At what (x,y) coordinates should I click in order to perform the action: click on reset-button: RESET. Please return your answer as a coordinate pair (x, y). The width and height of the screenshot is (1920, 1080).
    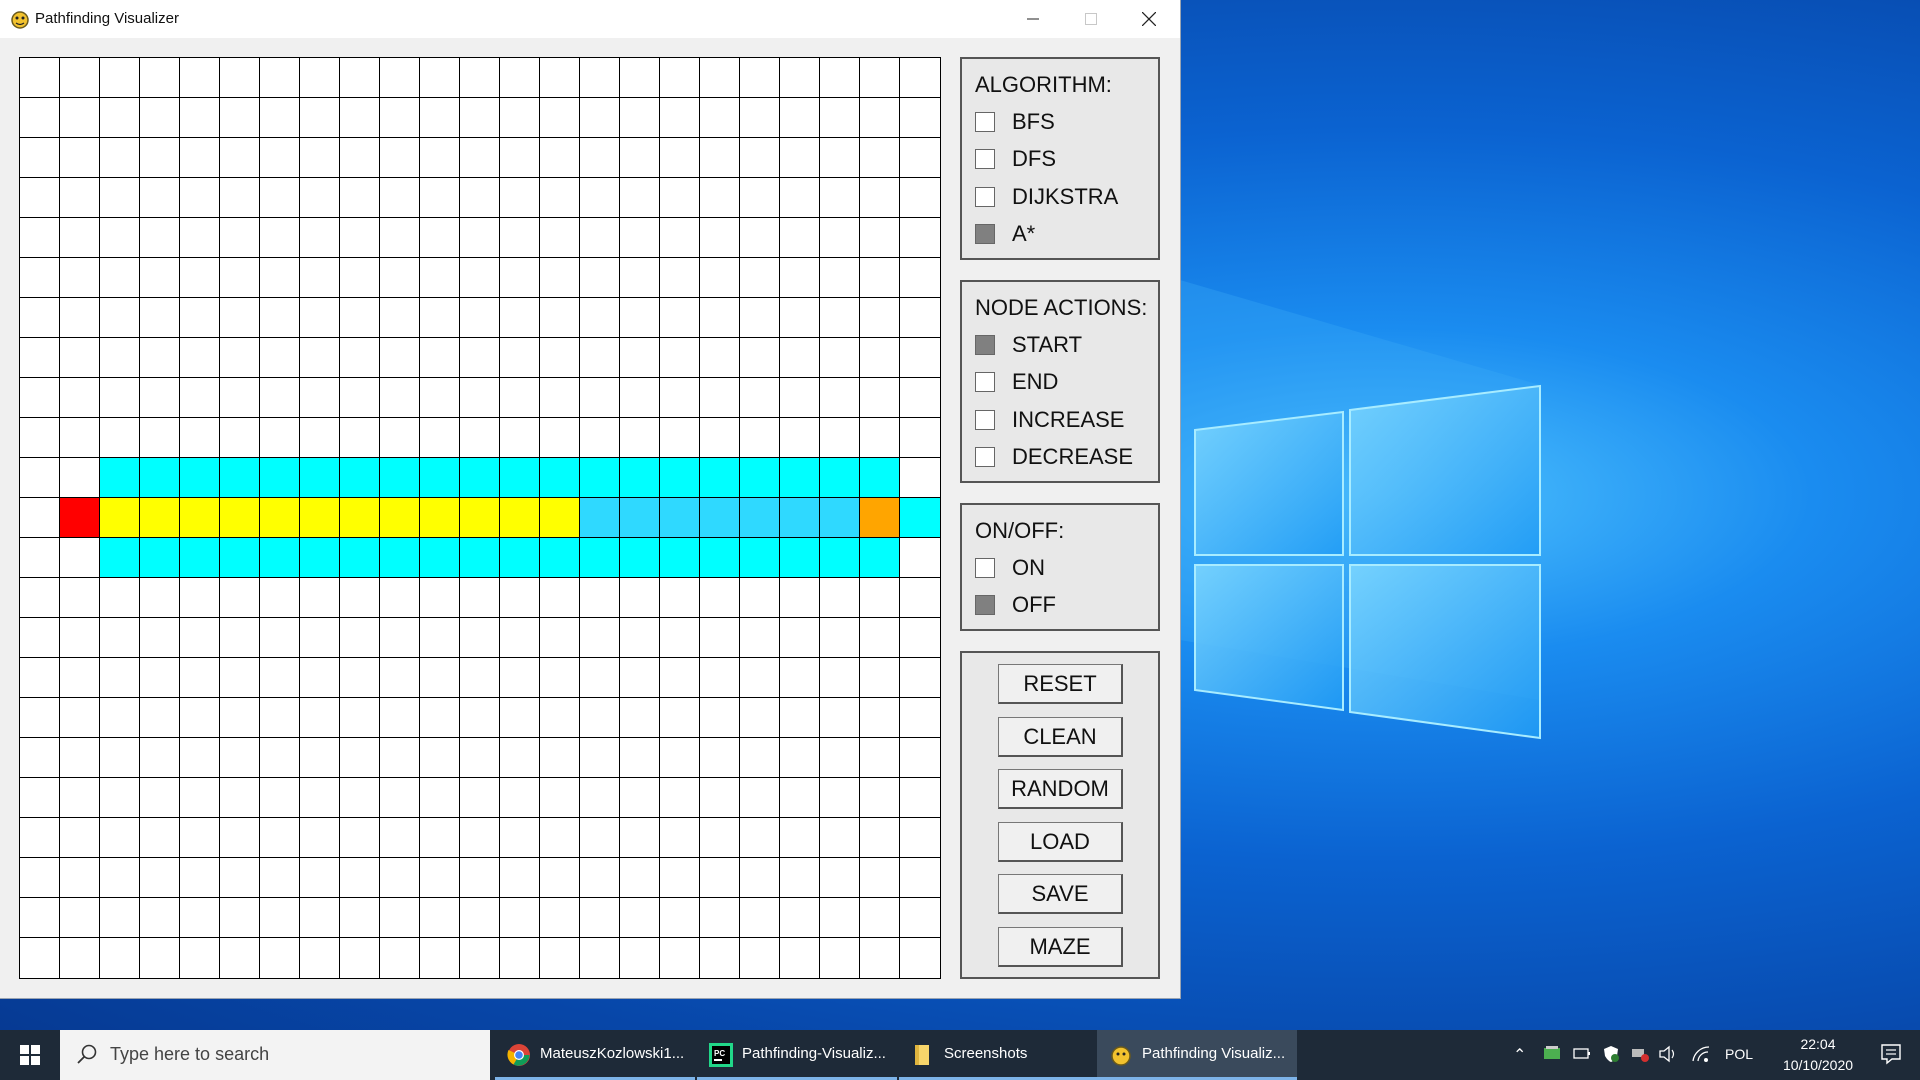
    Looking at the image, I should click on (1060, 684).